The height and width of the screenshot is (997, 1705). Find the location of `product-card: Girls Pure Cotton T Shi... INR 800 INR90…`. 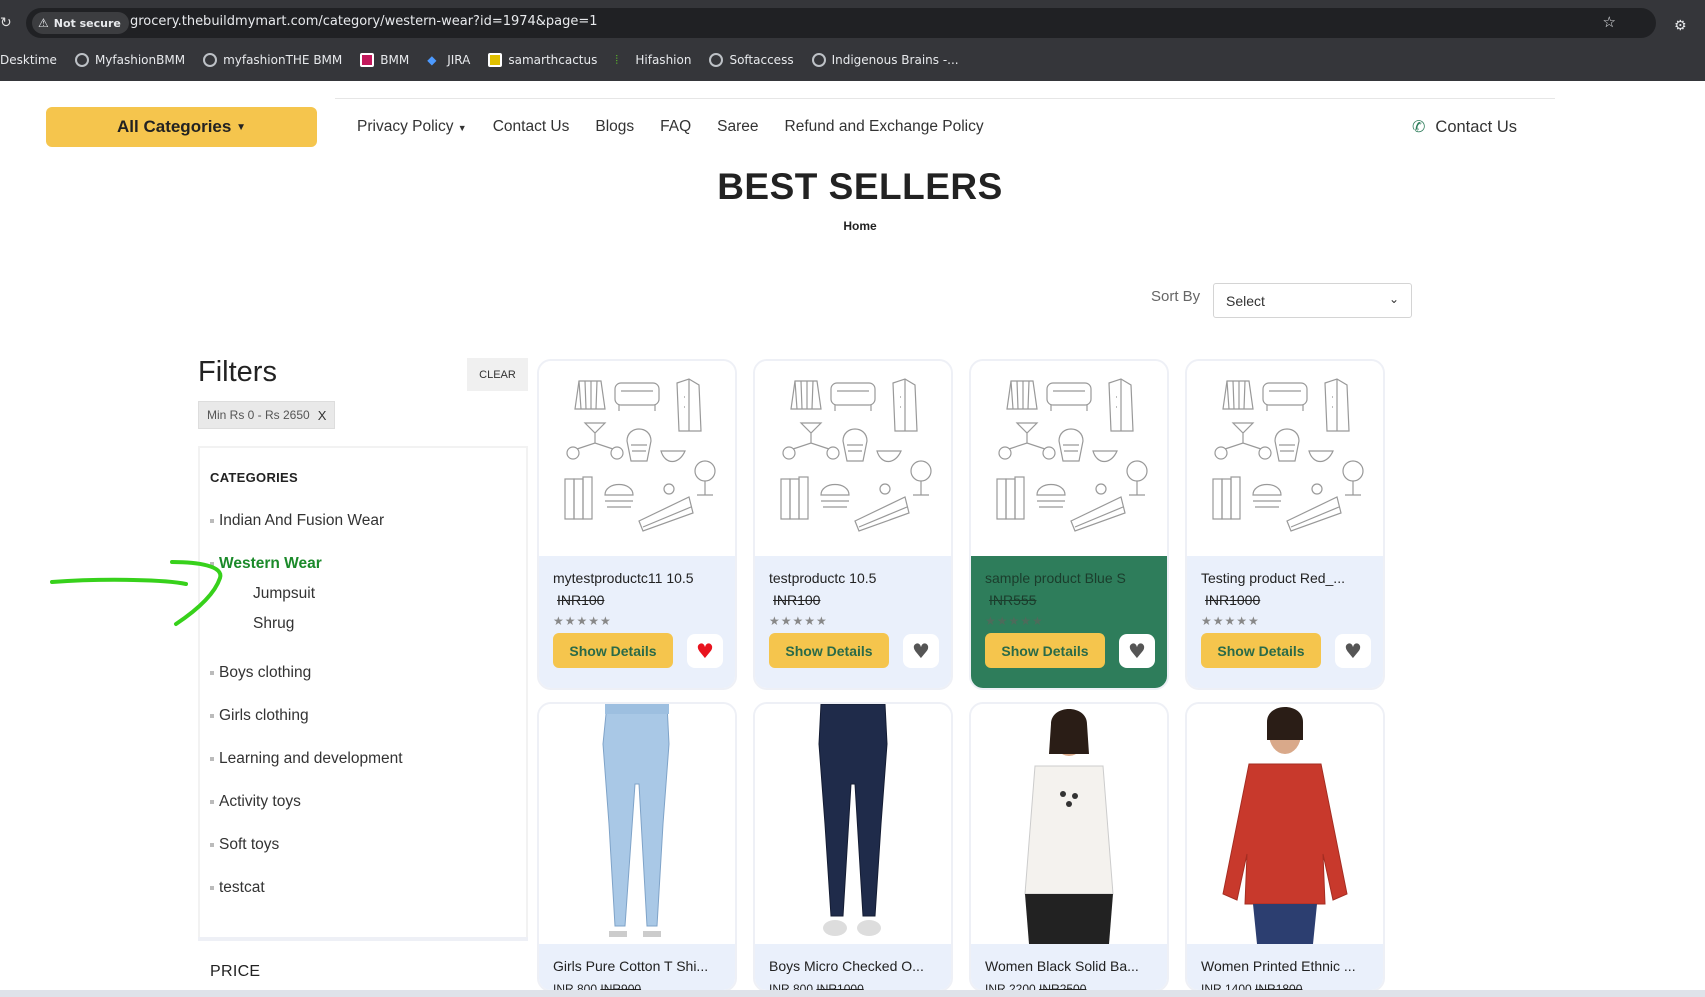

product-card: Girls Pure Cotton T Shi... INR 800 INR90… is located at coordinates (637, 847).